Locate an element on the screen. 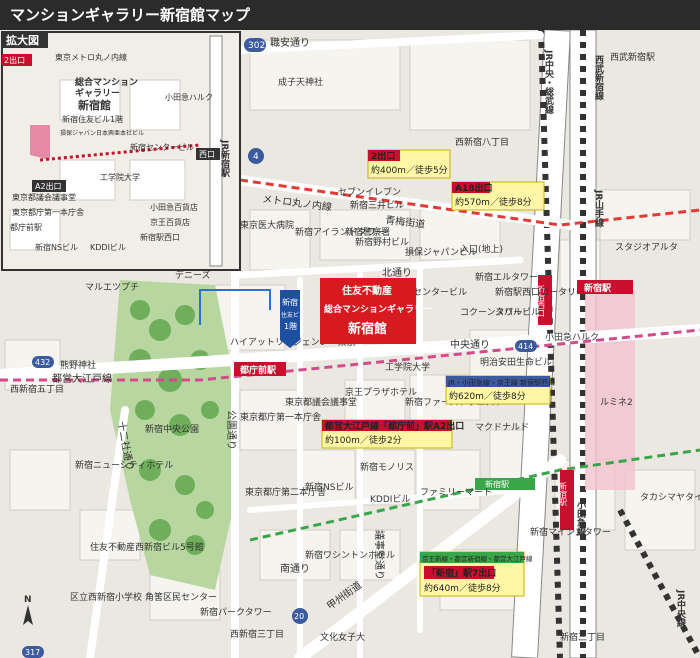 The image size is (700, 658). jr-yamanote-label: JR山手線 is located at coordinates (598, 208).